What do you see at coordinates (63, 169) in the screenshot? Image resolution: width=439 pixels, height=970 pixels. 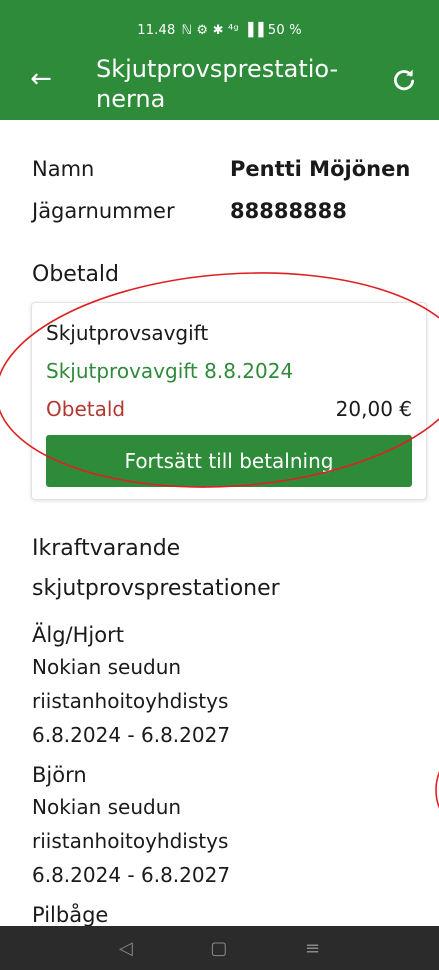 I see `name-label: Namn` at bounding box center [63, 169].